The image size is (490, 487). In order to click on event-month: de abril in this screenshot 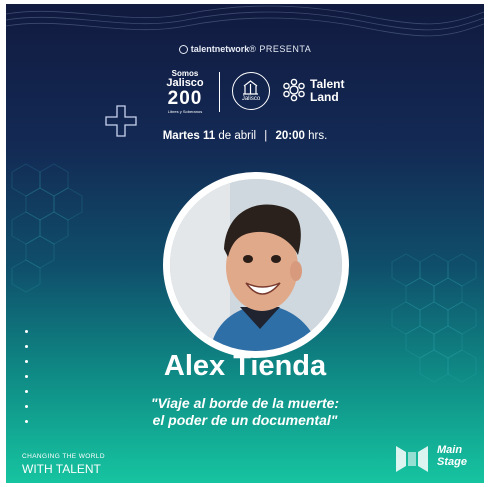, I will do `click(237, 136)`.